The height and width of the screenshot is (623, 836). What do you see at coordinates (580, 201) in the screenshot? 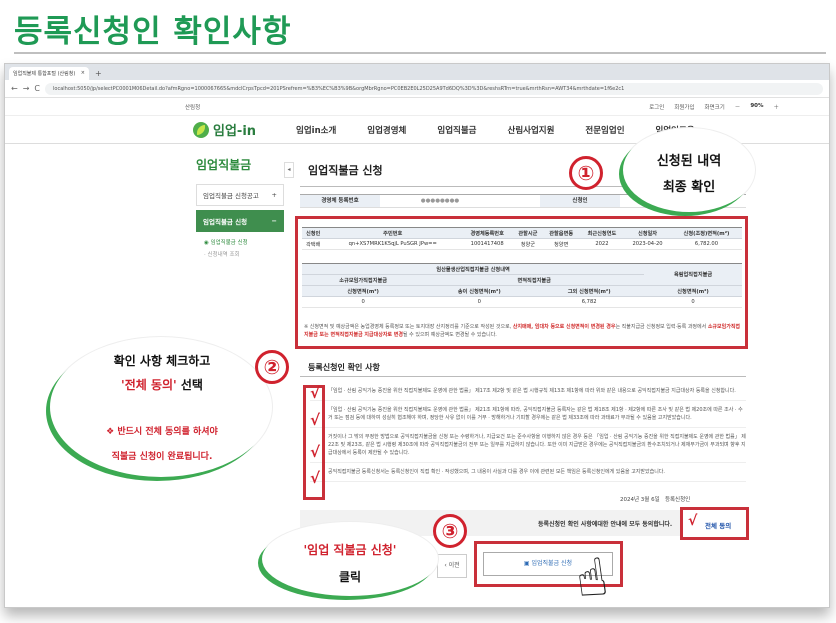
I see `info-label-applicant: 신청인` at bounding box center [580, 201].